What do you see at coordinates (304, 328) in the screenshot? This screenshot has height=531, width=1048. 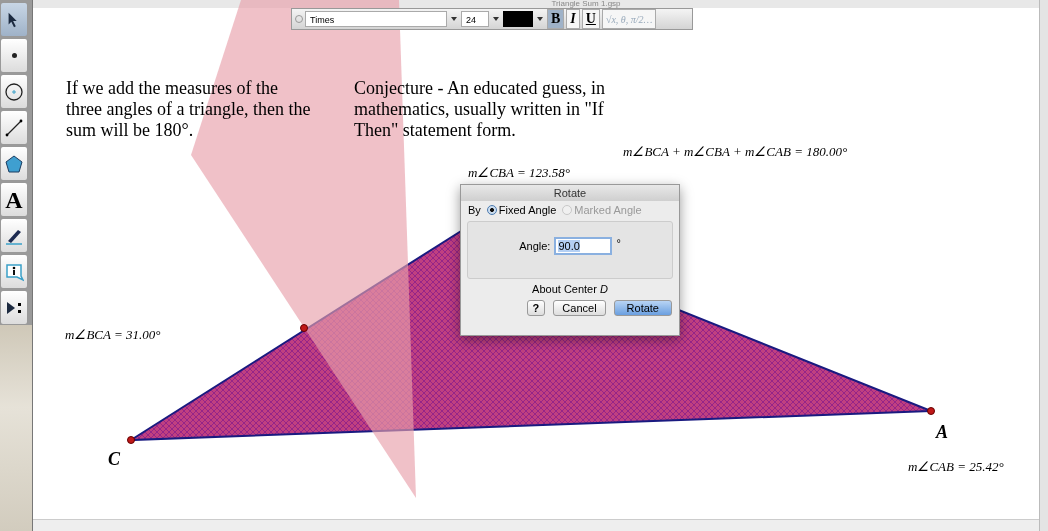 I see `point` at bounding box center [304, 328].